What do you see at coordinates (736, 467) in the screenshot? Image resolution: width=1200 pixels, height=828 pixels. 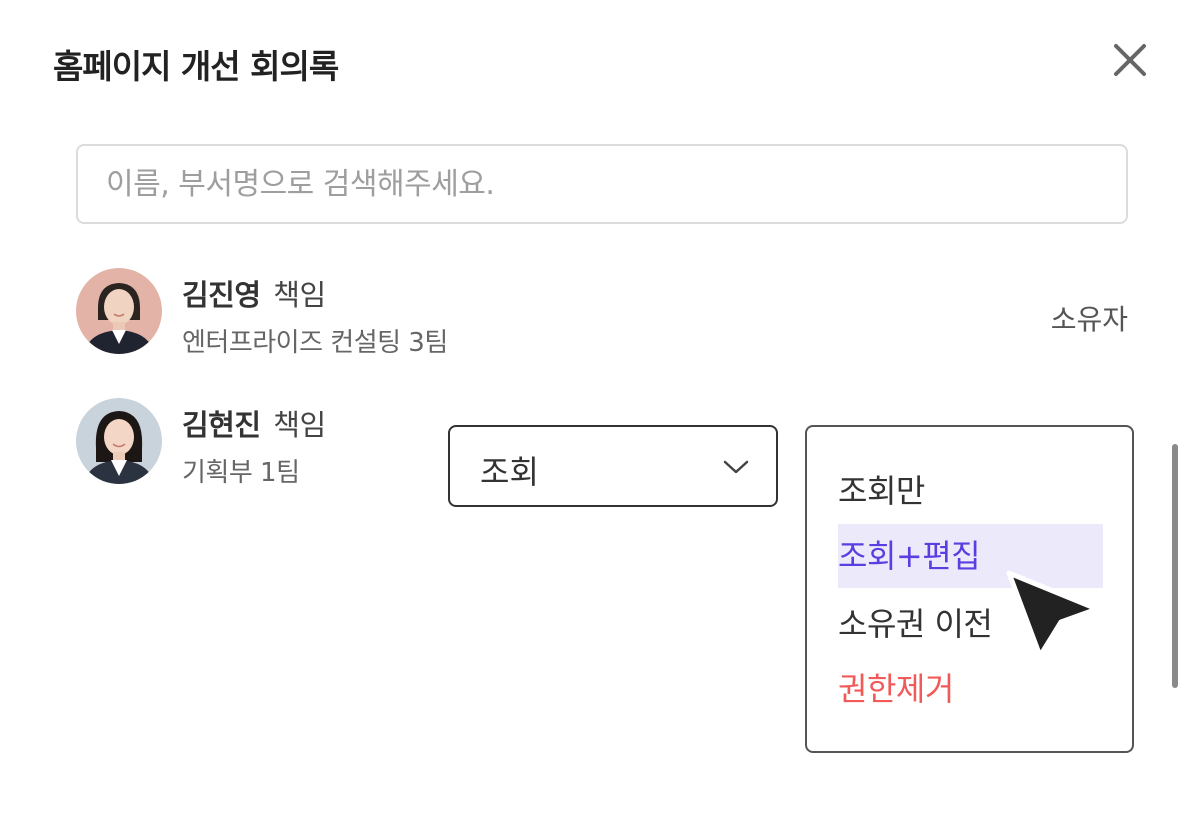 I see `chevron-down-icon` at bounding box center [736, 467].